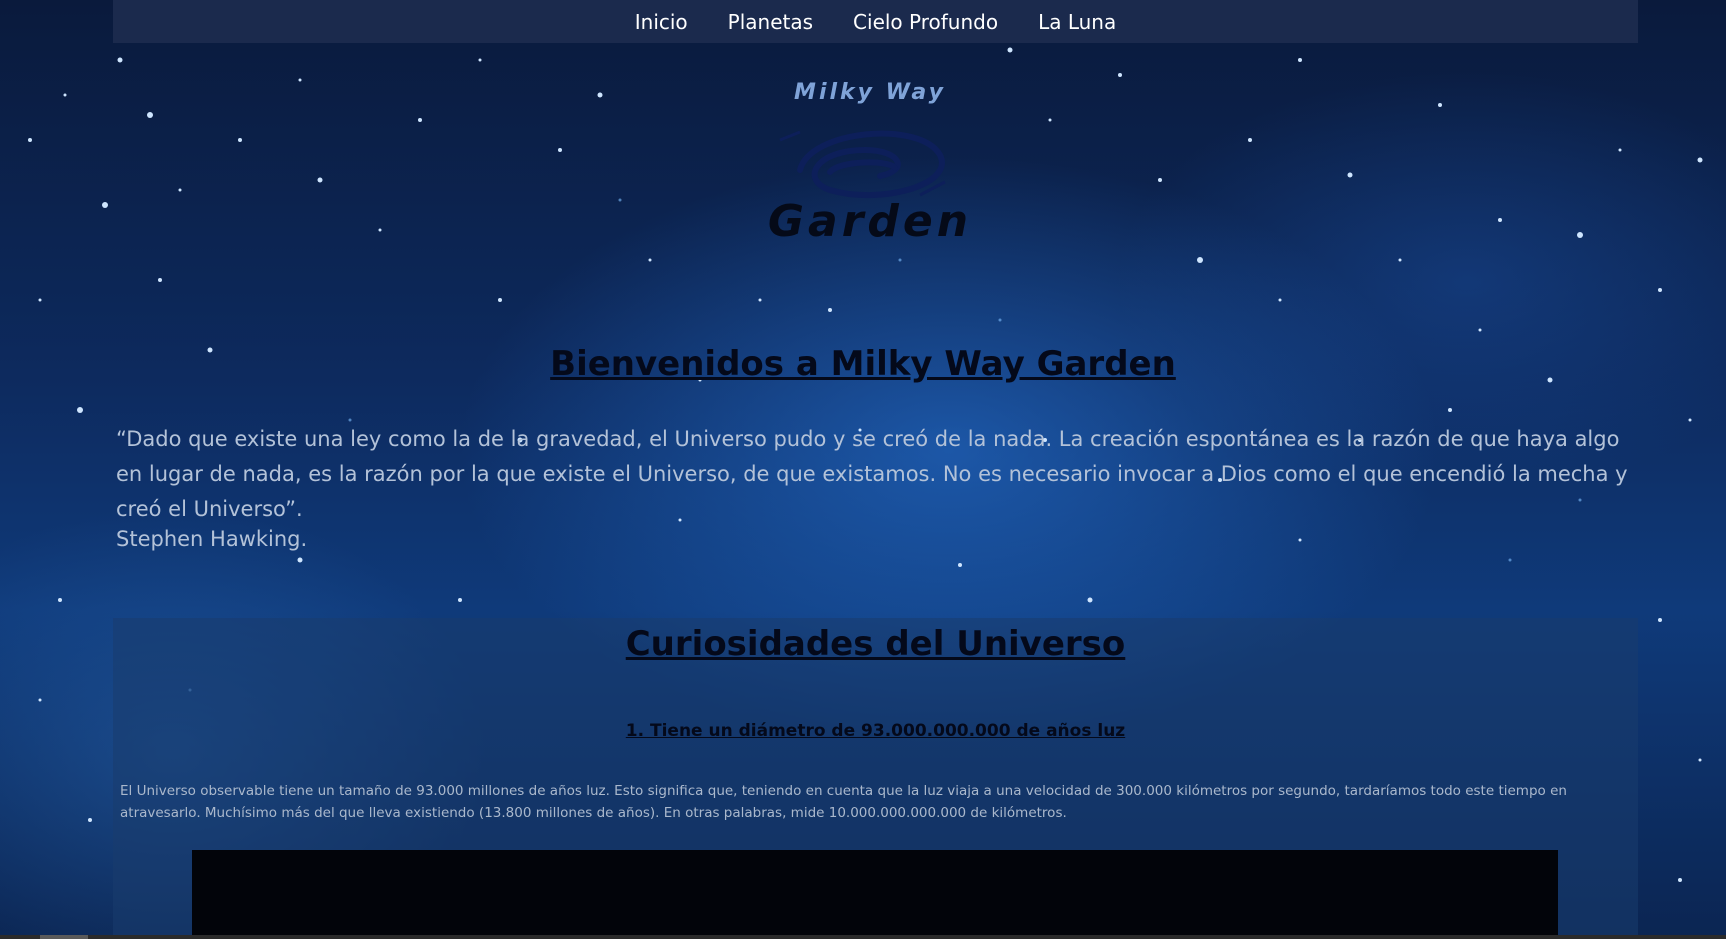 The image size is (1726, 939). Describe the element at coordinates (875, 644) in the screenshot. I see `section-title: Curiosidades del Universo` at that location.